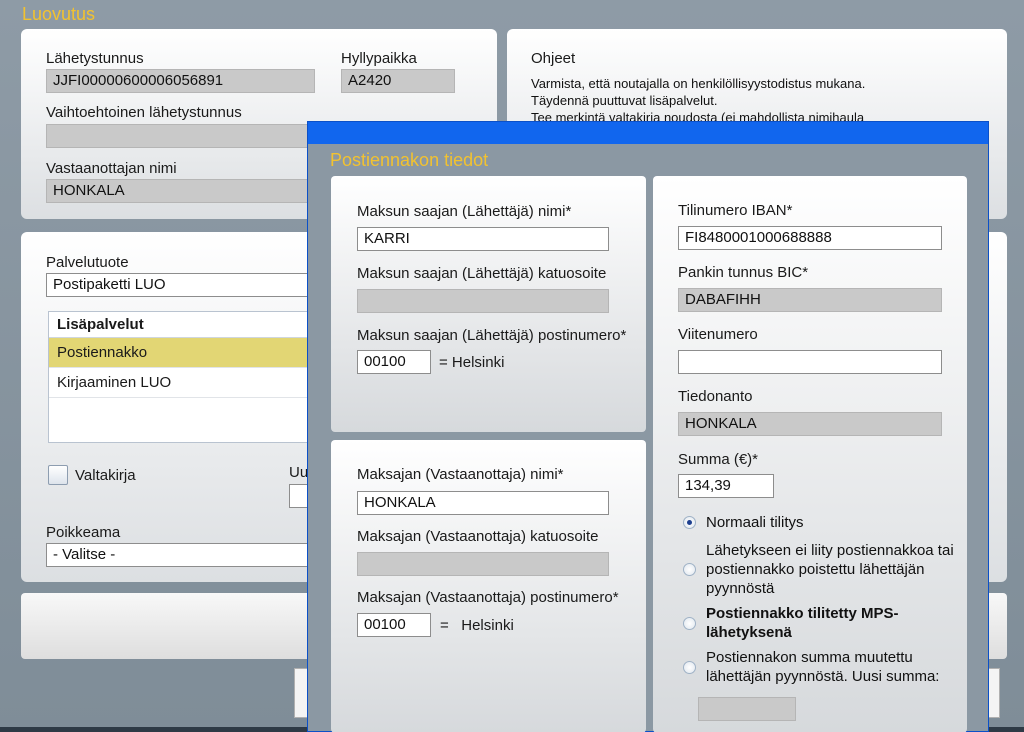 The image size is (1024, 732). I want to click on settlement-radio-amount-changed, so click(689, 667).